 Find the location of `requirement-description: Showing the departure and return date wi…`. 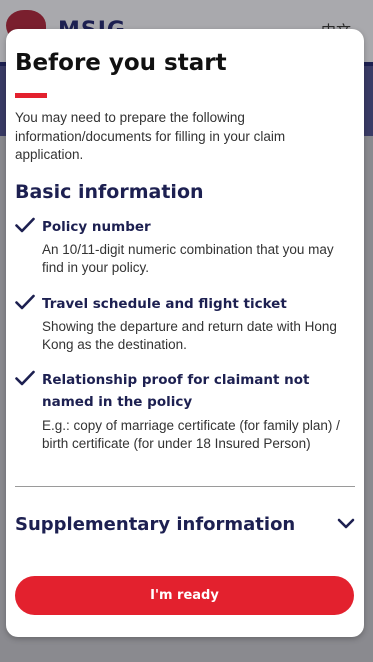

requirement-description: Showing the departure and return date wi… is located at coordinates (189, 335).